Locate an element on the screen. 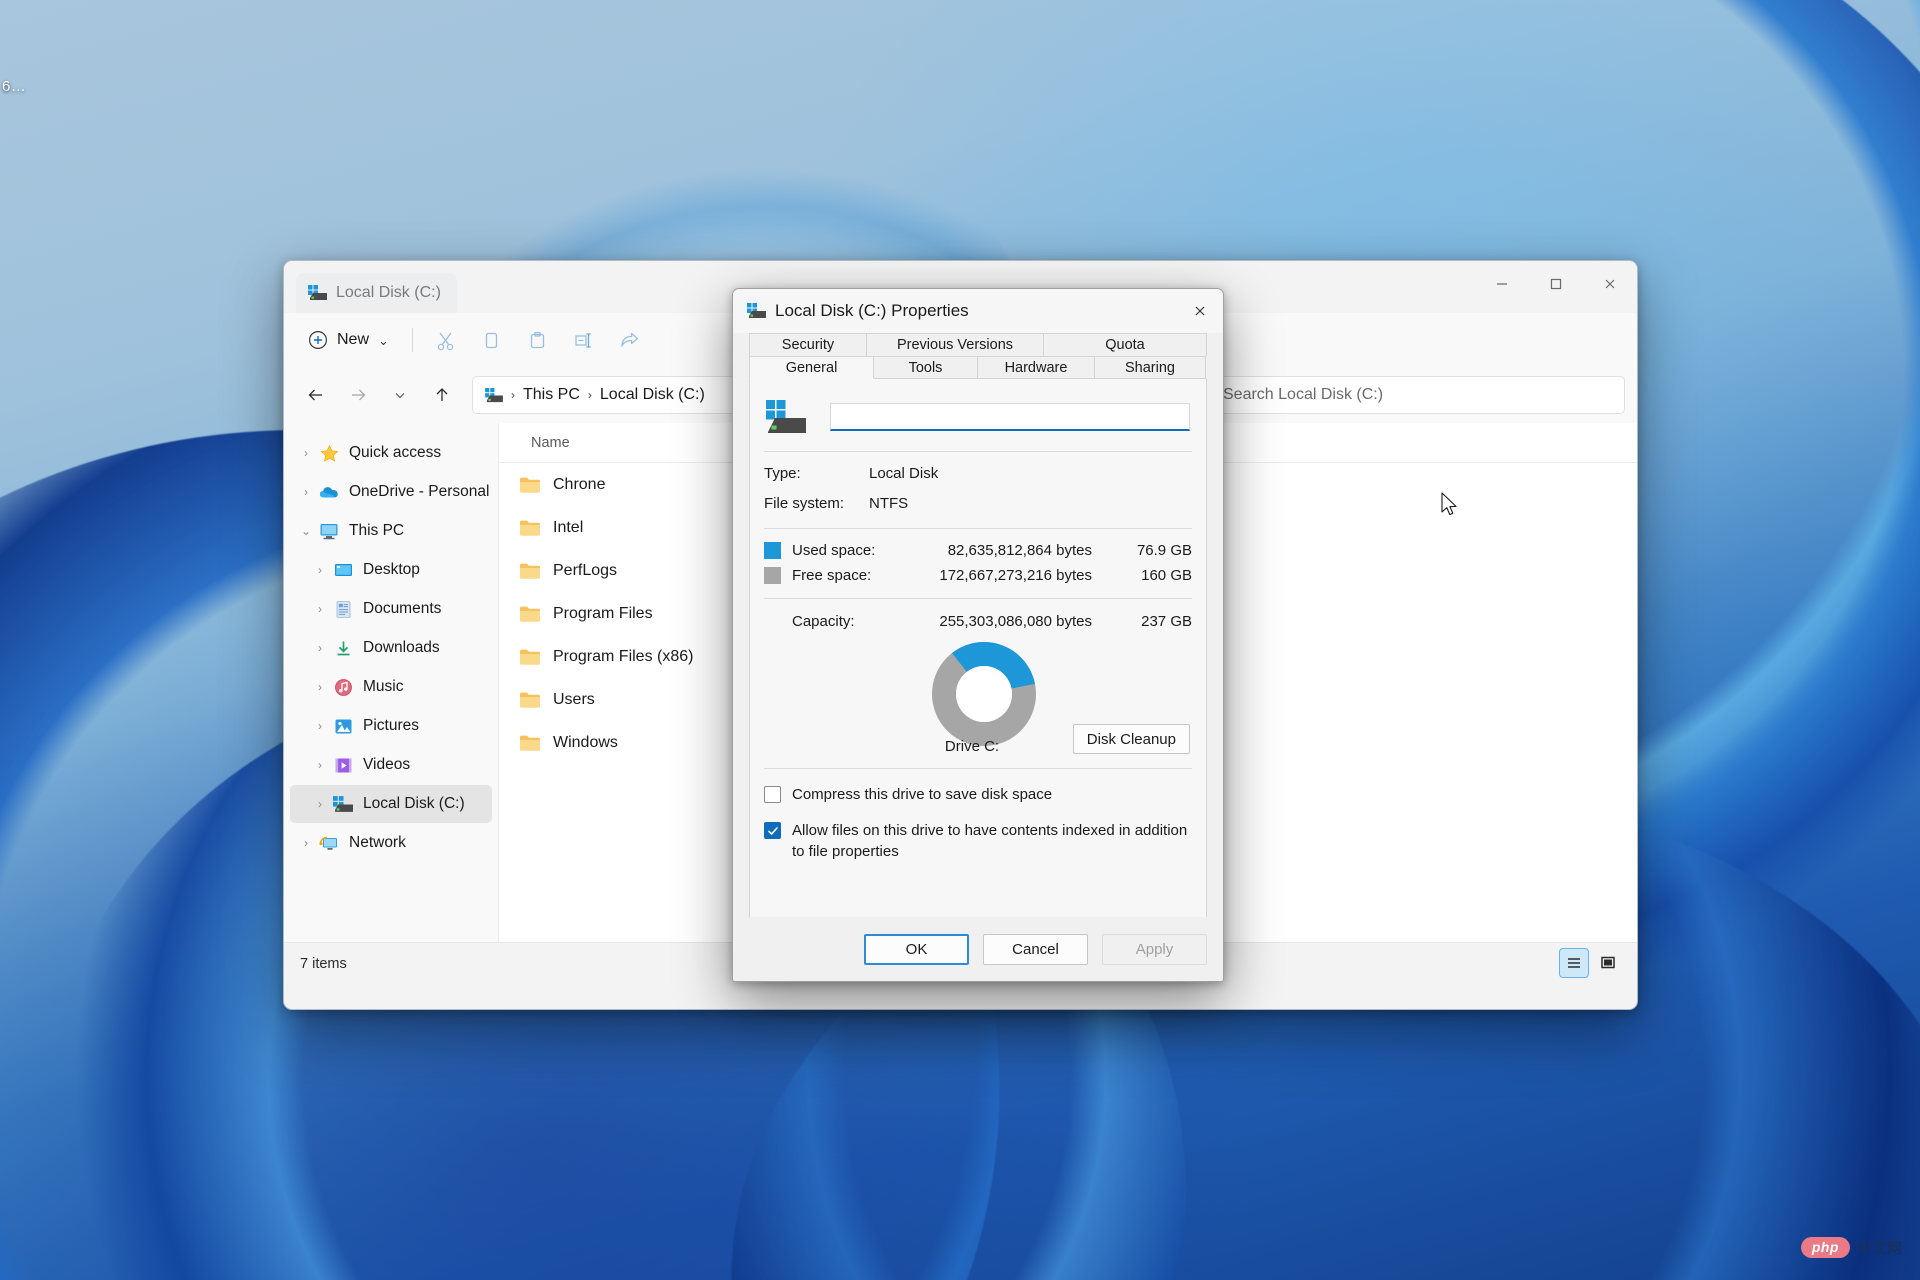 This screenshot has width=1920, height=1280. music-icon is located at coordinates (343, 687).